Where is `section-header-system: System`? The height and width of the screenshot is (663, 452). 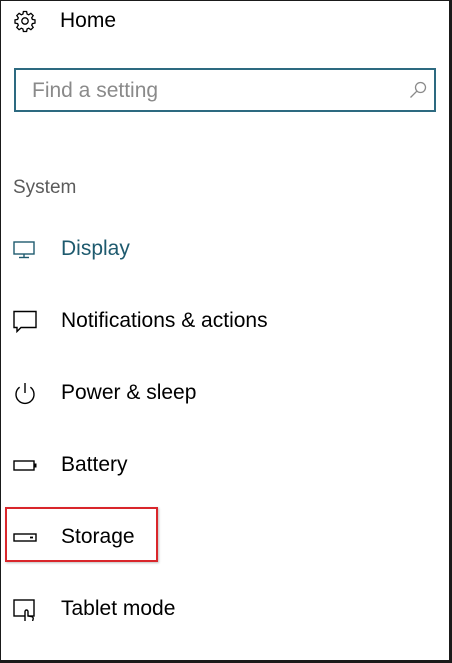 section-header-system: System is located at coordinates (45, 187).